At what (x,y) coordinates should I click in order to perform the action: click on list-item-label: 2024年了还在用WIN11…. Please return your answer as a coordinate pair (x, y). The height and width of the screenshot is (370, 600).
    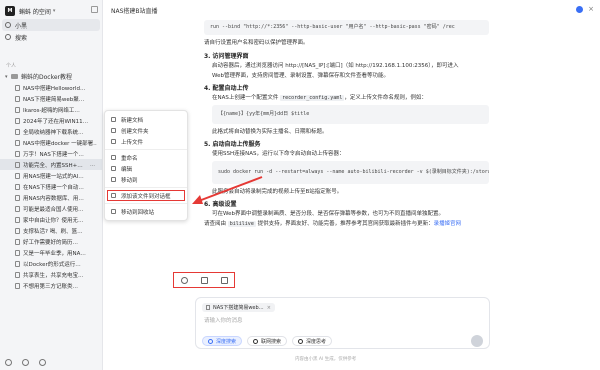
    Looking at the image, I should click on (56, 121).